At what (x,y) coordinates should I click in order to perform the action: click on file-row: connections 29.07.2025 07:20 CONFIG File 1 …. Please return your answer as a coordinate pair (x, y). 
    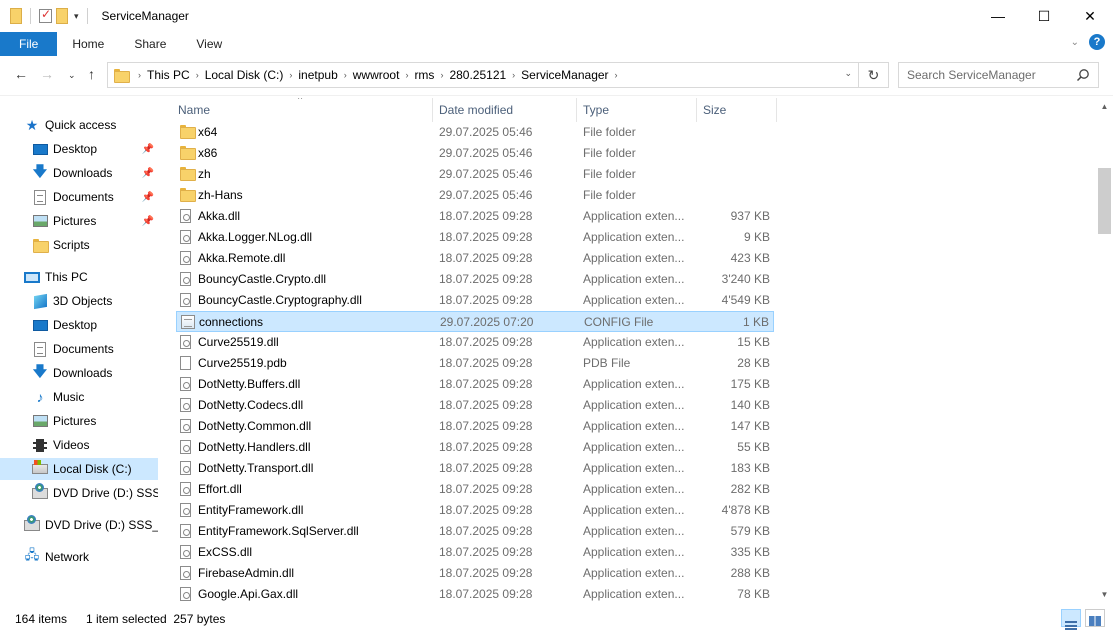
    Looking at the image, I should click on (475, 321).